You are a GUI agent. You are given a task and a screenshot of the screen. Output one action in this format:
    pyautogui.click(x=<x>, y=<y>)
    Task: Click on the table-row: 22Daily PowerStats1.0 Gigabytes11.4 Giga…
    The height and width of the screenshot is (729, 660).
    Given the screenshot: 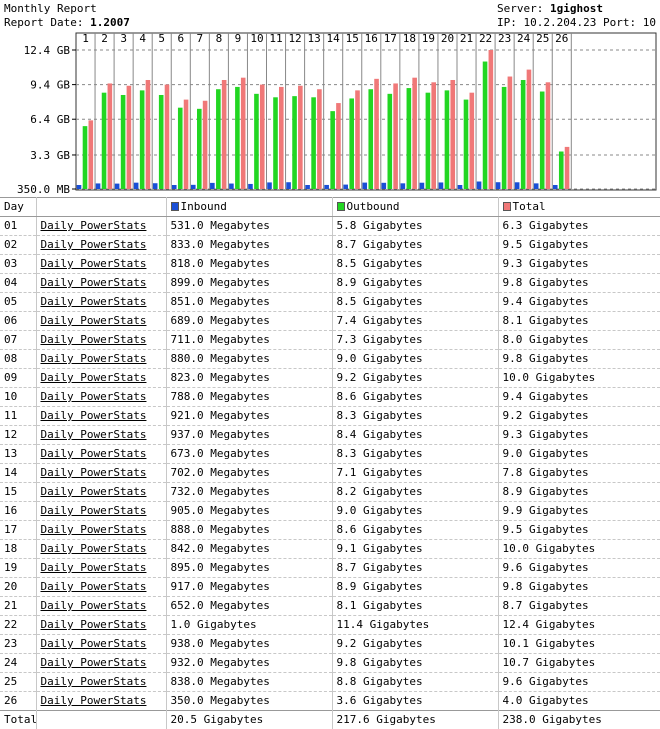 What is the action you would take?
    pyautogui.click(x=330, y=625)
    